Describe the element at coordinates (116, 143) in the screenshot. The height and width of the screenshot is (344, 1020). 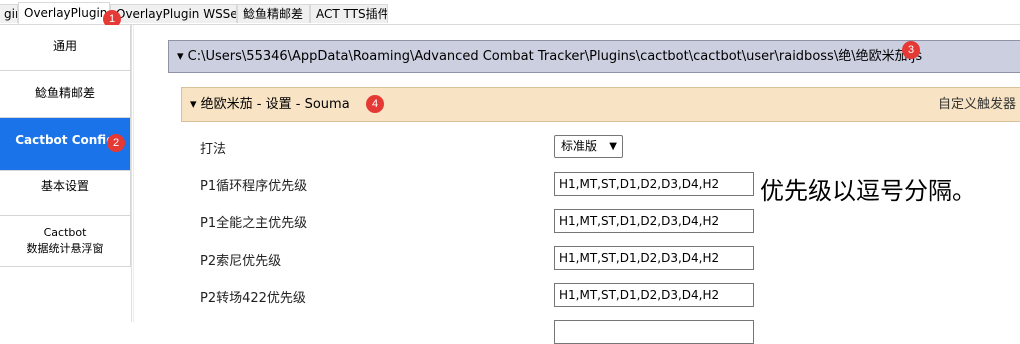
I see `annotation-badge-2: 2` at that location.